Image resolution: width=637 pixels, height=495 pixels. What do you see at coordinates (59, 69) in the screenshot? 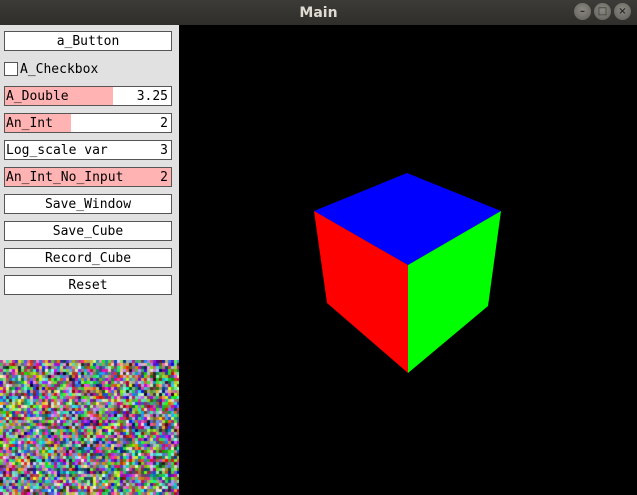
I see `a-checkbox-label: A_Checkbox` at bounding box center [59, 69].